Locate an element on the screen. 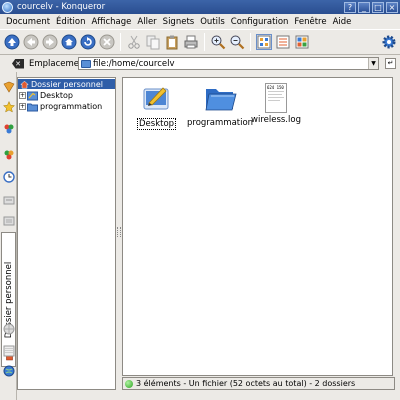 The width and height of the screenshot is (400, 400). location-bar: ✕ Emplacement : ▼ ↵ is located at coordinates (200, 63).